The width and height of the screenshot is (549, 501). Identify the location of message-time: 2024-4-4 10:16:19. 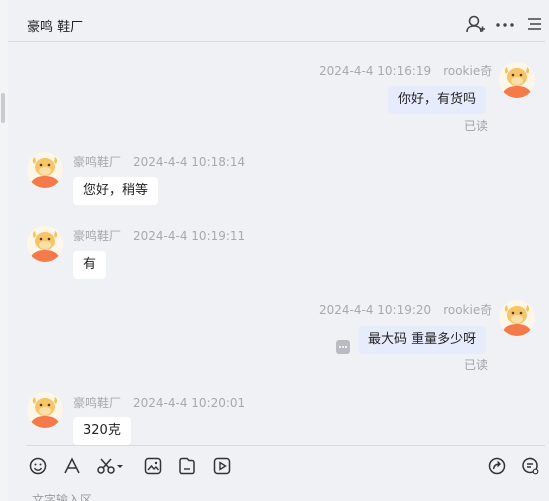
(375, 71).